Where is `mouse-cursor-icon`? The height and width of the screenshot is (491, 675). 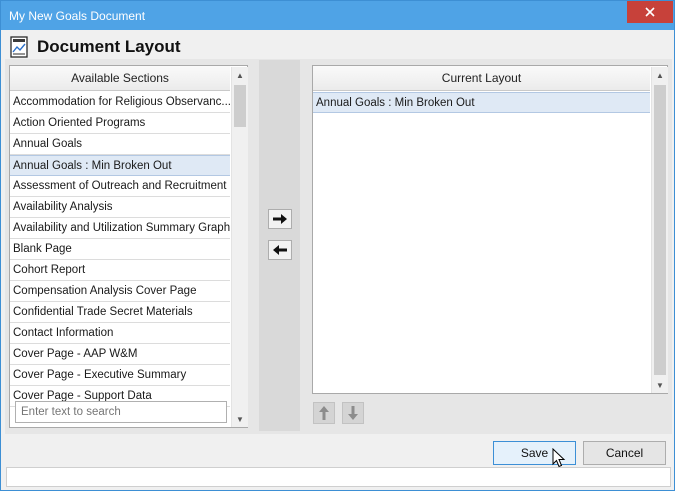 mouse-cursor-icon is located at coordinates (559, 458).